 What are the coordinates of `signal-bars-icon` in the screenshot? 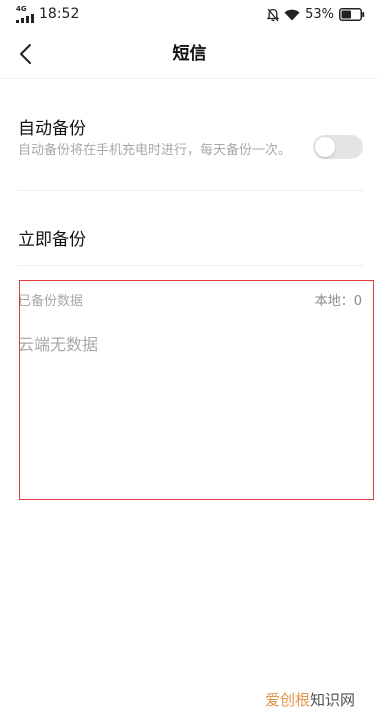 It's located at (25, 18).